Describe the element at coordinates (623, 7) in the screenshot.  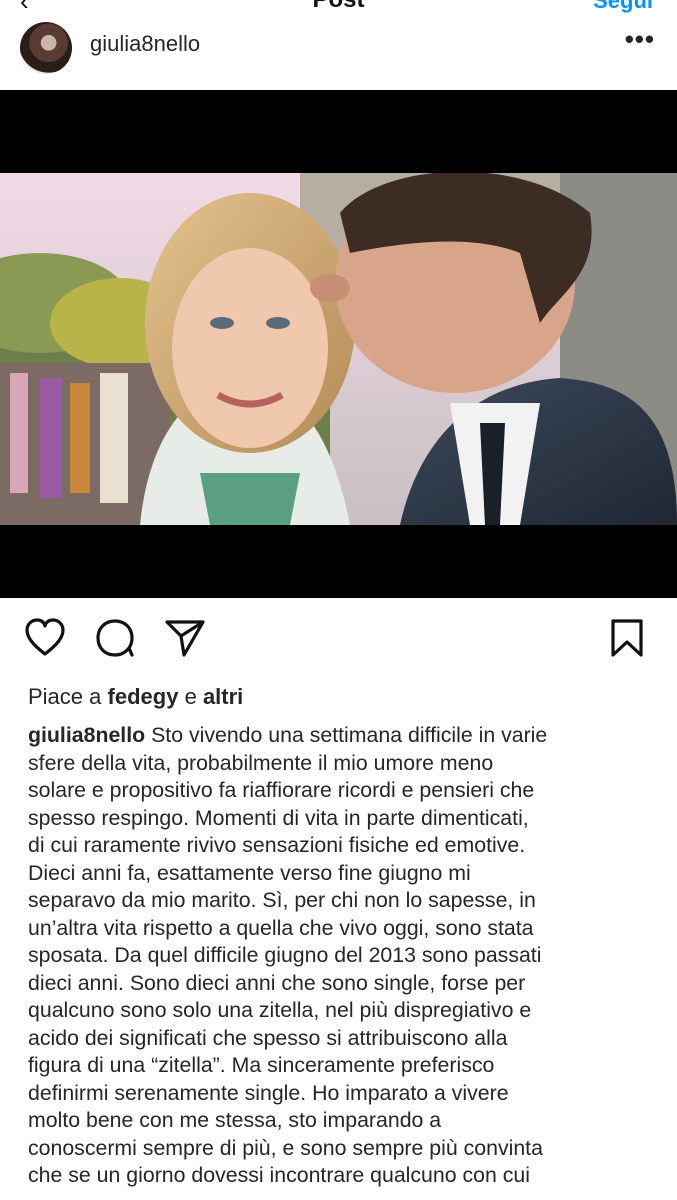
I see `follow-button: Segui` at that location.